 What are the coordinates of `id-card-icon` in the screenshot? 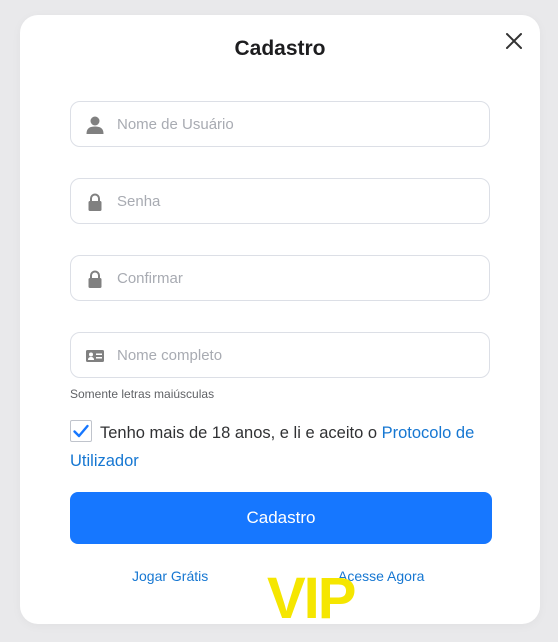 It's located at (95, 356).